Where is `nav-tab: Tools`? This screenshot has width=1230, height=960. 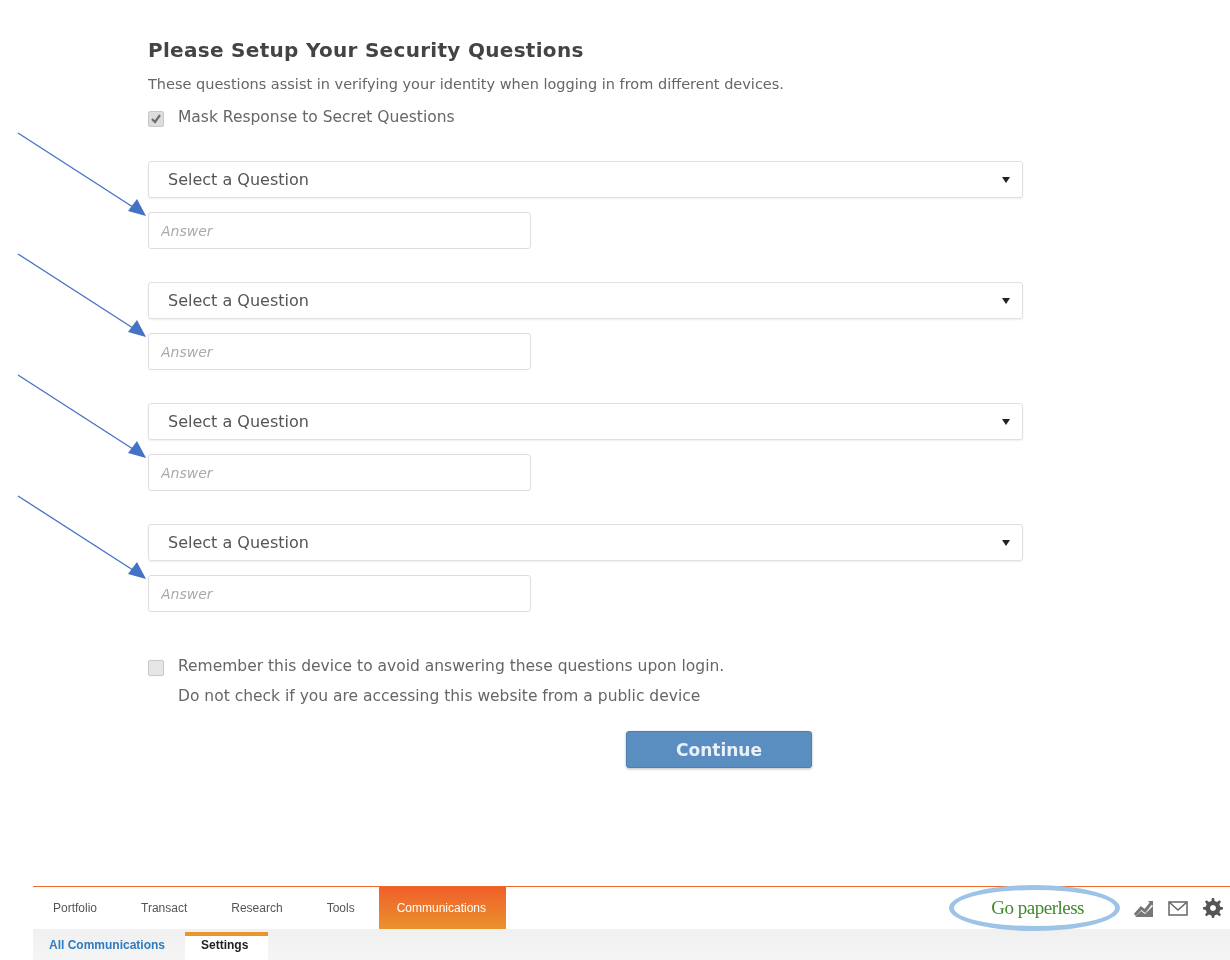
nav-tab: Tools is located at coordinates (342, 908).